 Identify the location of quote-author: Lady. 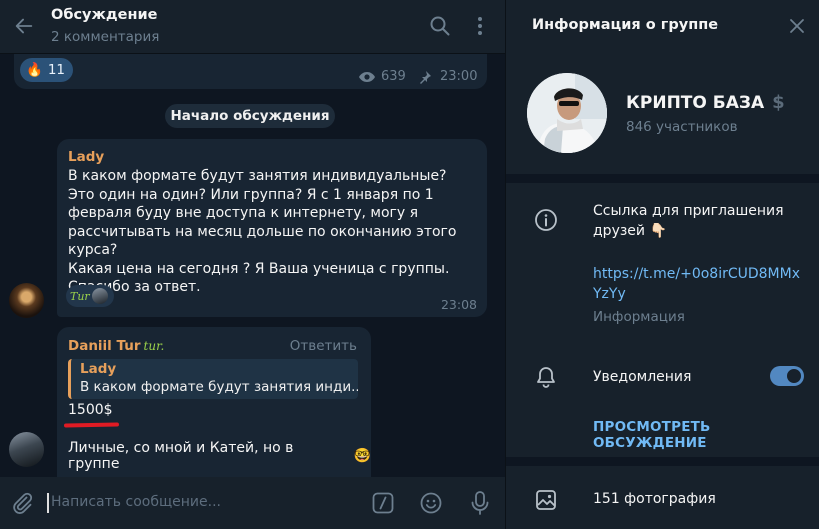
(98, 369).